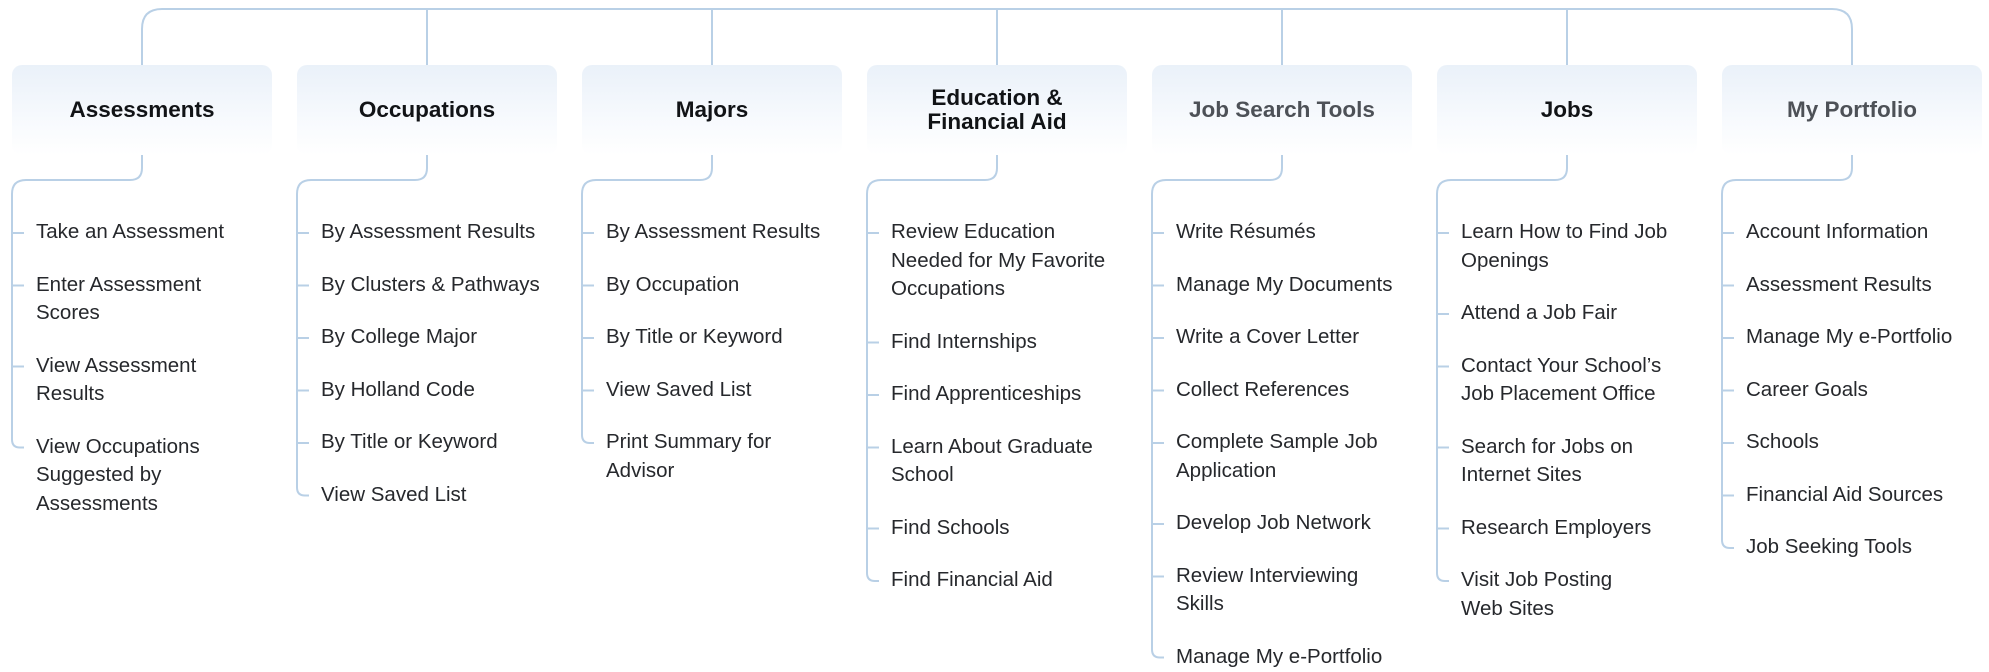 The height and width of the screenshot is (672, 1989). I want to click on menu-item-5-3: Internet Sites, so click(1521, 475).